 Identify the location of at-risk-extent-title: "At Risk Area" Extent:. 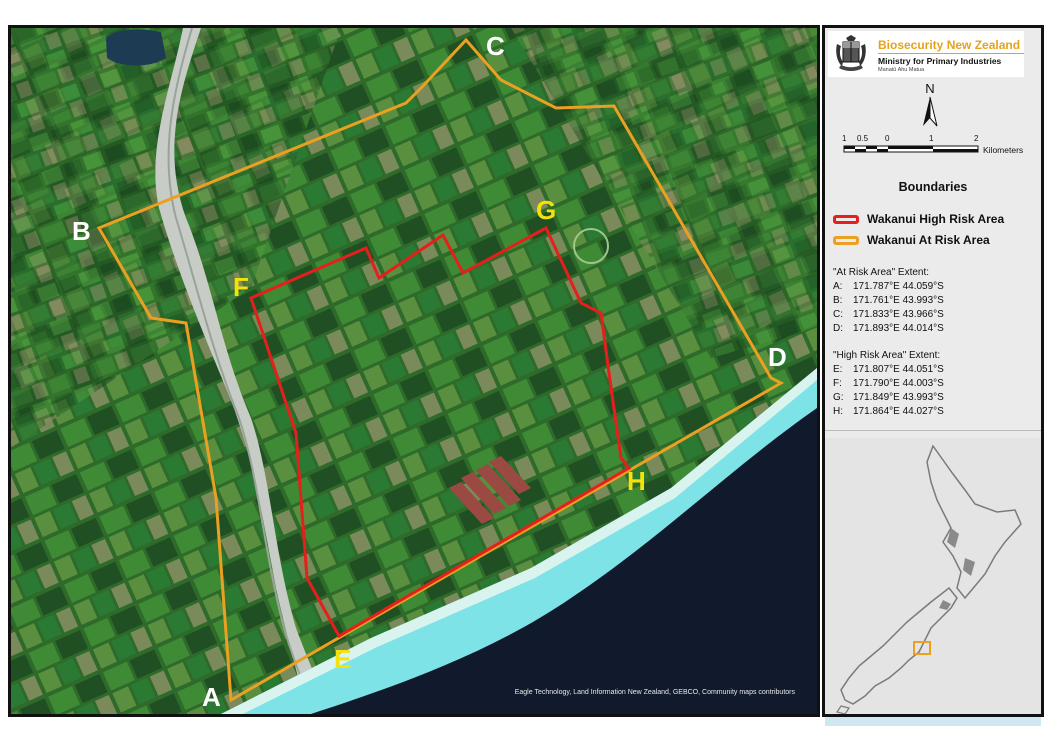
(881, 272).